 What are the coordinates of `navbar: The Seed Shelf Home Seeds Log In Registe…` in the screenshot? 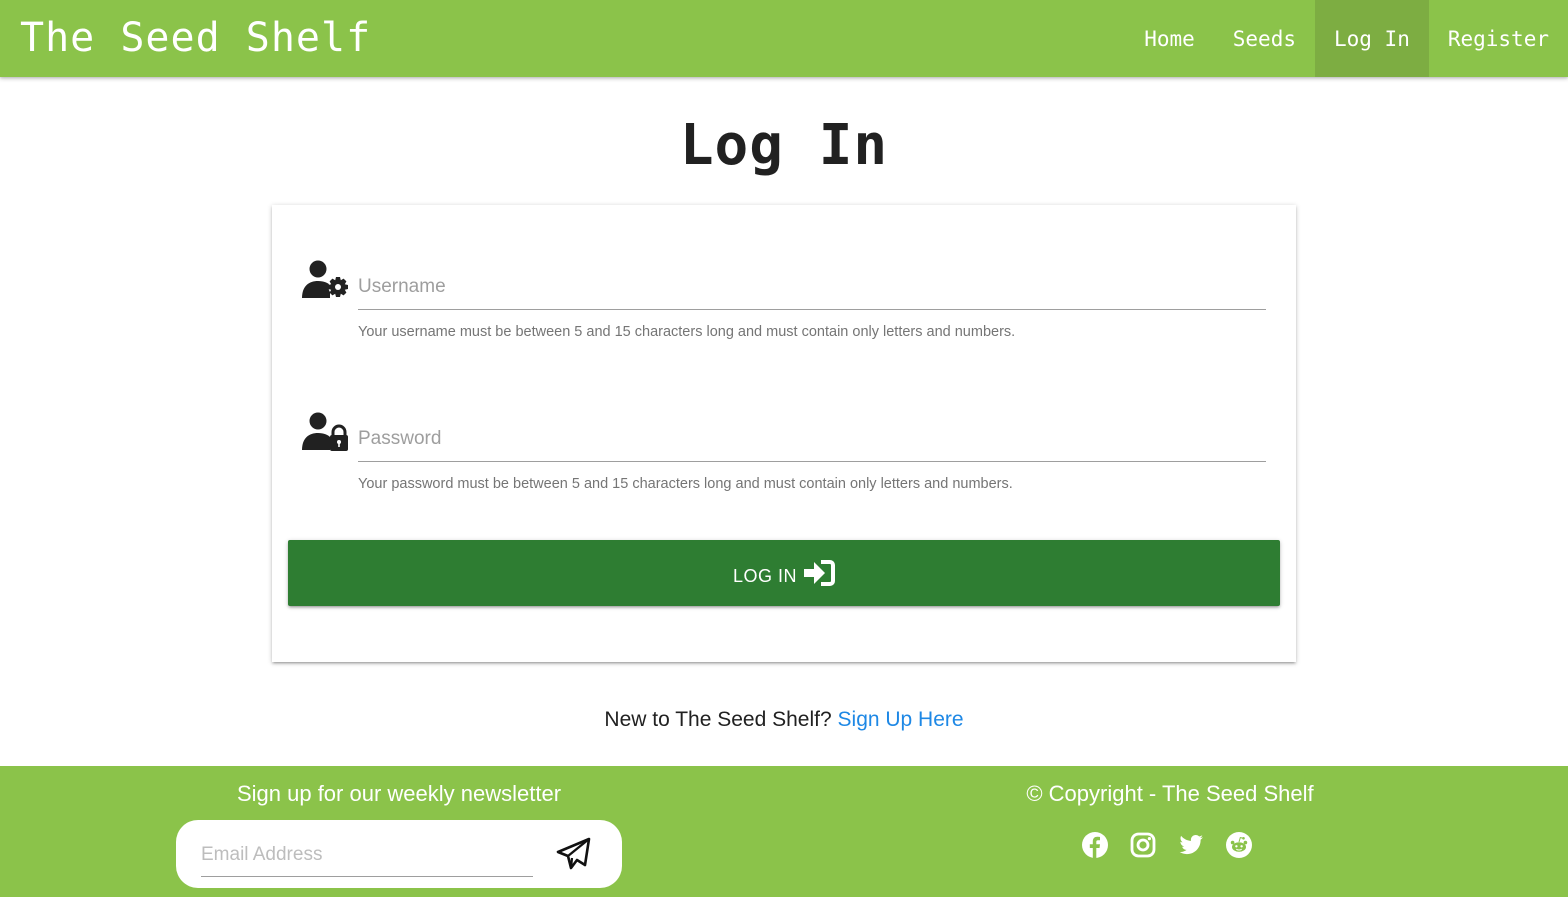 It's located at (784, 38).